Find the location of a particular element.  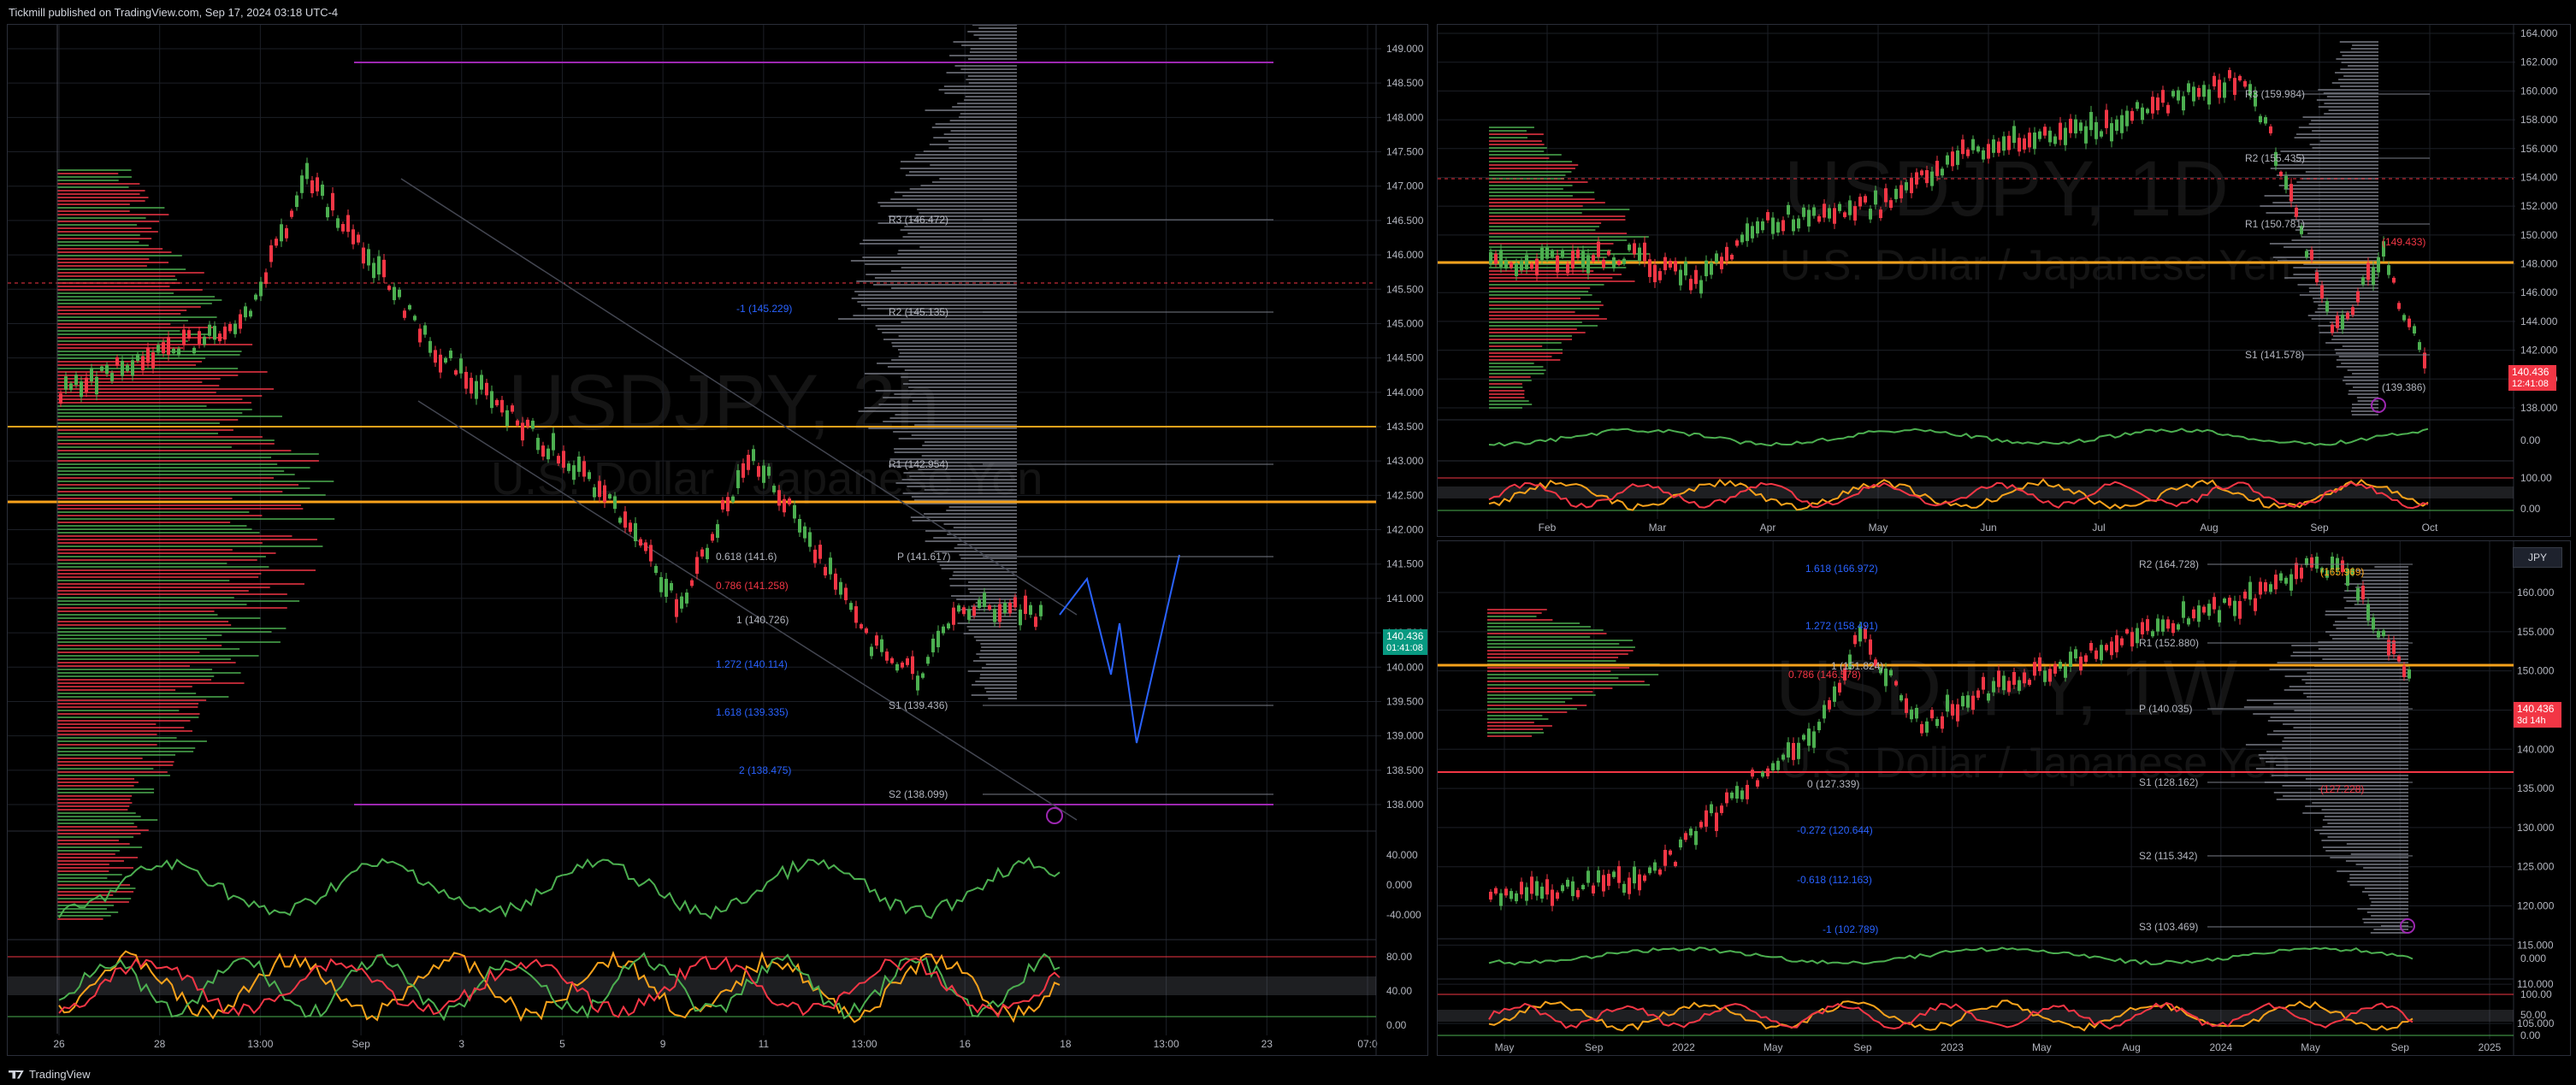

main-price-tick: 141.000 is located at coordinates (1405, 598).